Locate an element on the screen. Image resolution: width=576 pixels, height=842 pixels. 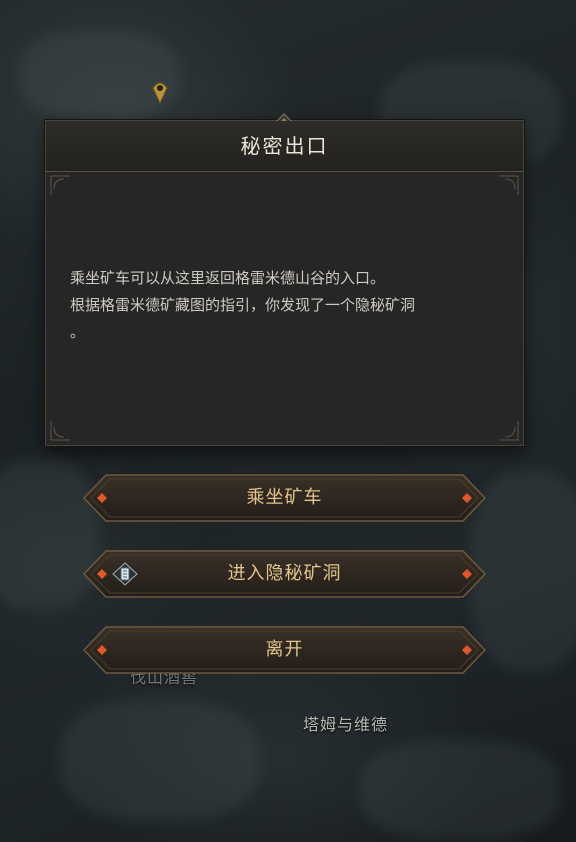
option-leave-button: 离开 is located at coordinates (284, 650).